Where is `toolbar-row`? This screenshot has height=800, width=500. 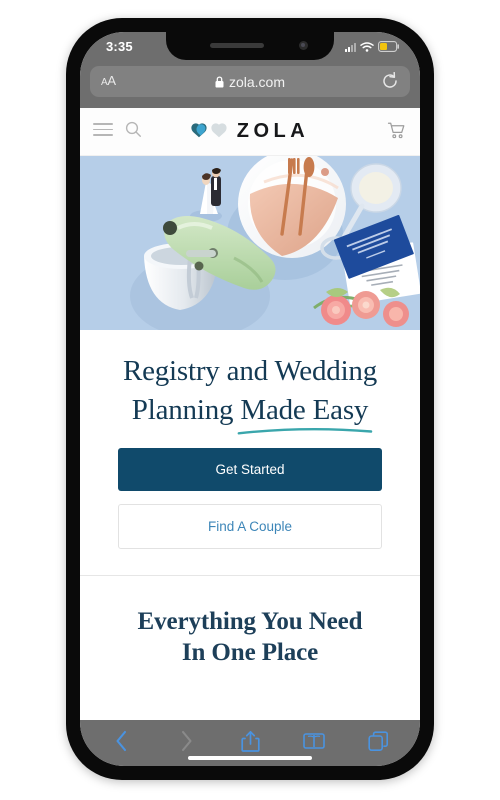
toolbar-row is located at coordinates (250, 739).